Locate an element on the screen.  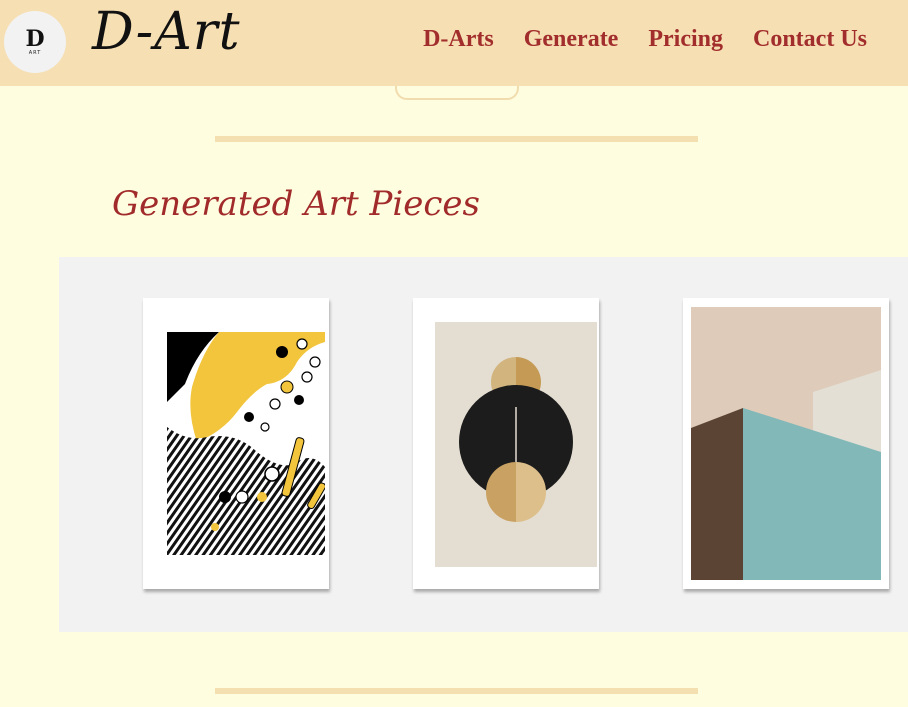
logo-badge: D ART is located at coordinates (35, 42).